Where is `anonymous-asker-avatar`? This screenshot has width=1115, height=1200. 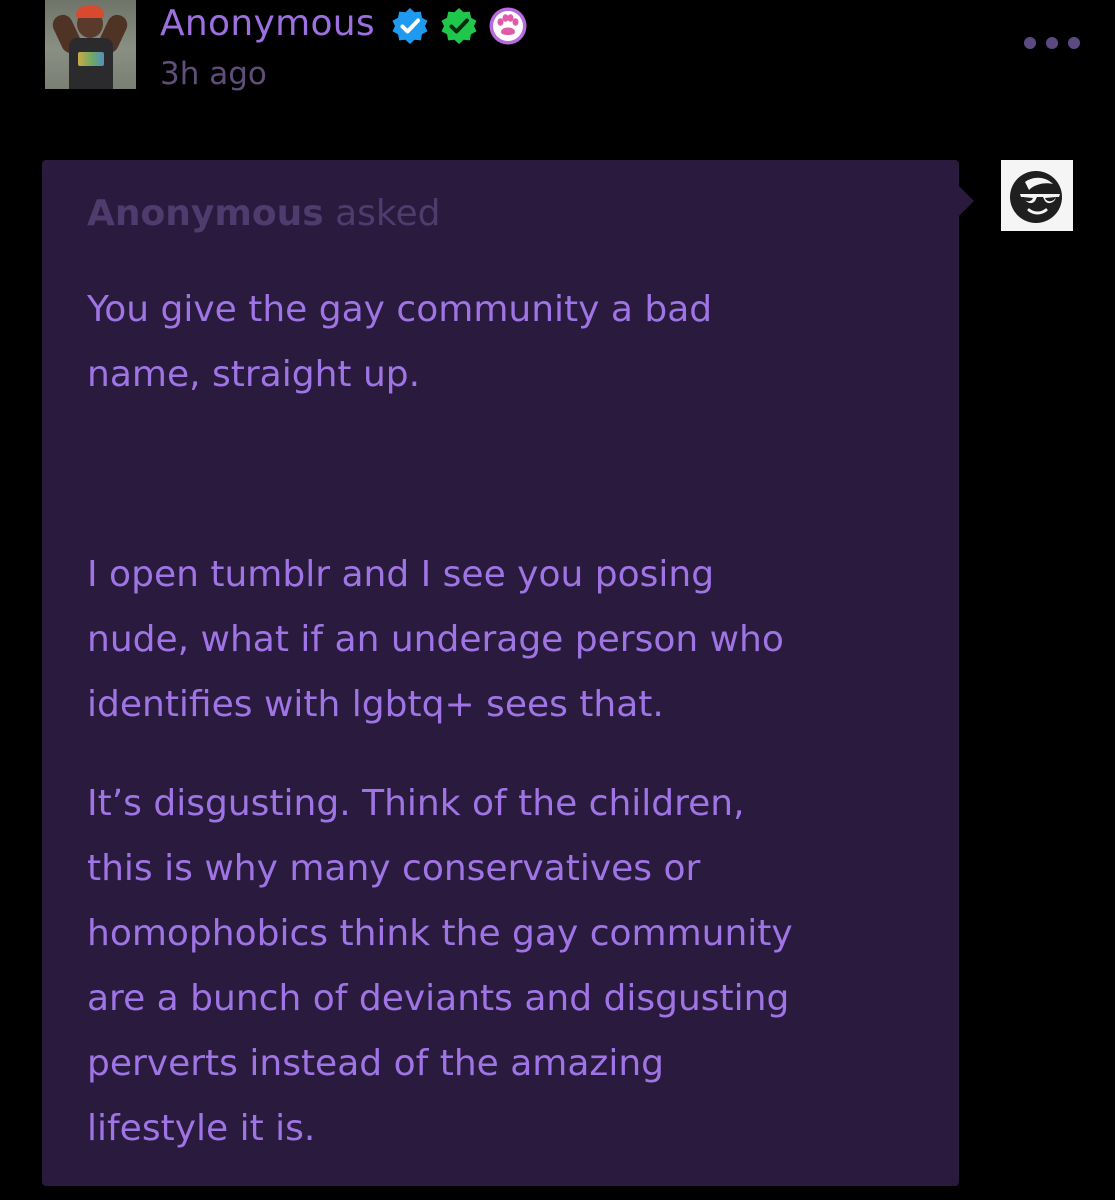
anonymous-asker-avatar is located at coordinates (1037, 195).